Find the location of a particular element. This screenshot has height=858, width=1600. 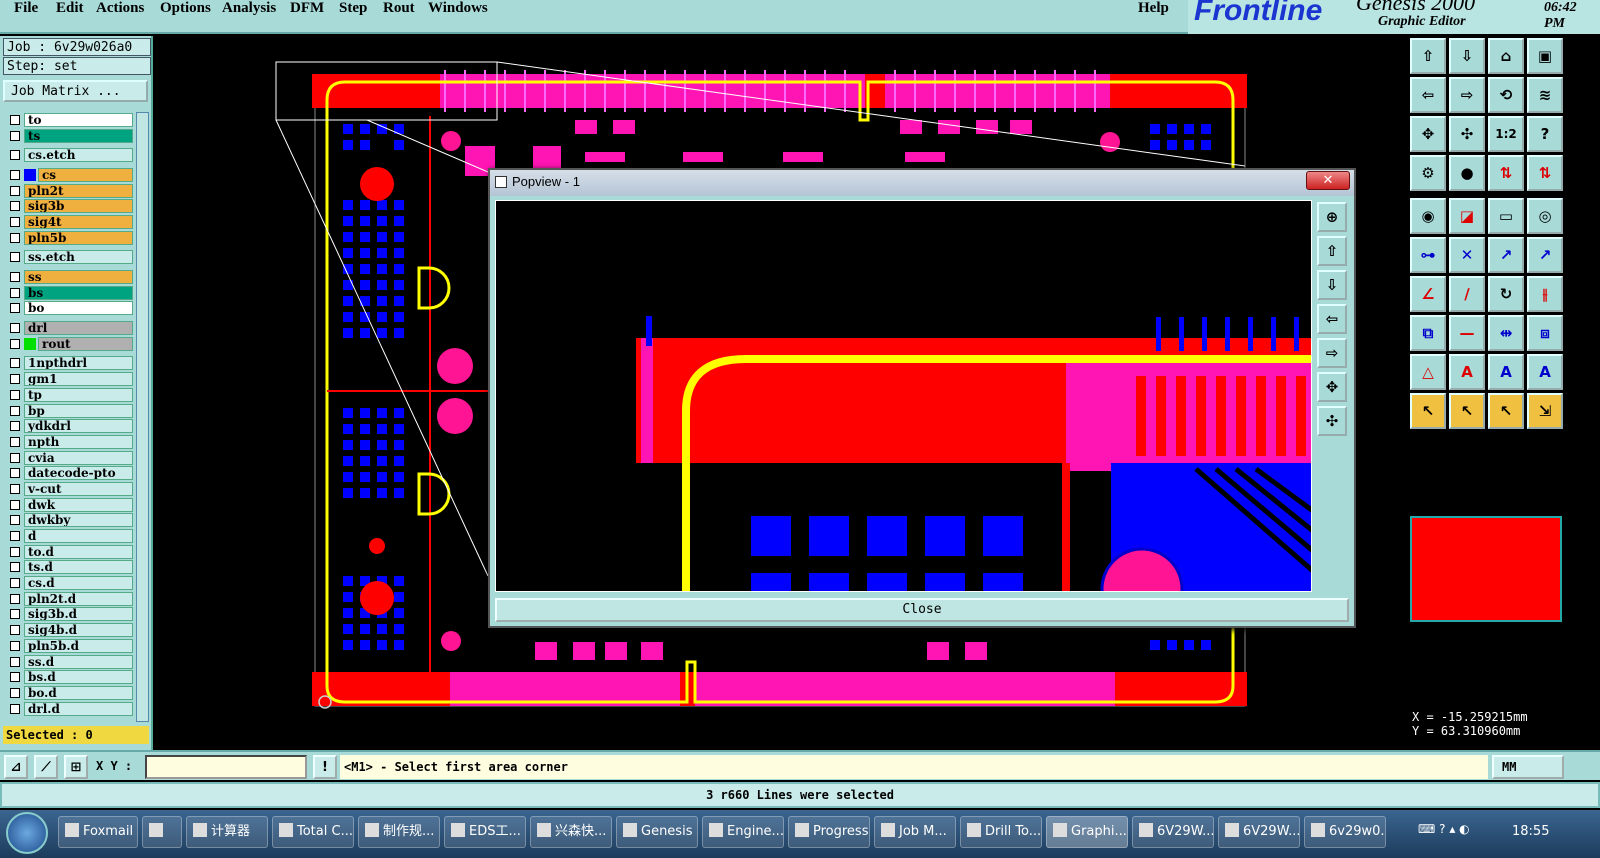

layer-name: pln2t.d is located at coordinates (78, 598).